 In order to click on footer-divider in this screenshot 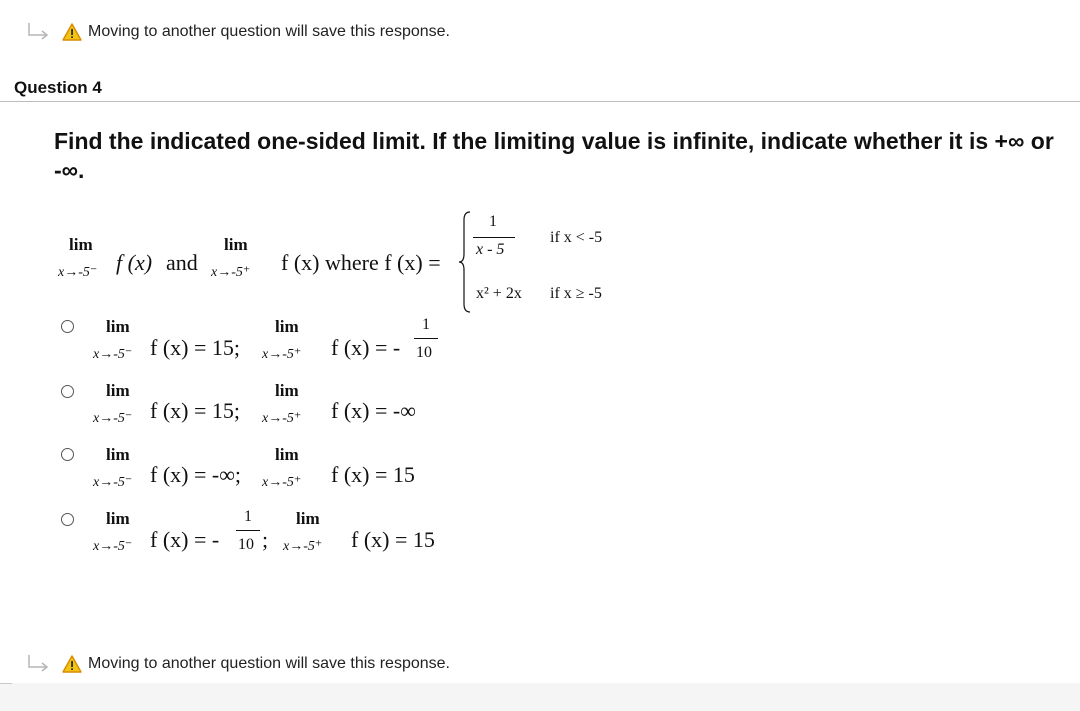, I will do `click(6, 683)`.